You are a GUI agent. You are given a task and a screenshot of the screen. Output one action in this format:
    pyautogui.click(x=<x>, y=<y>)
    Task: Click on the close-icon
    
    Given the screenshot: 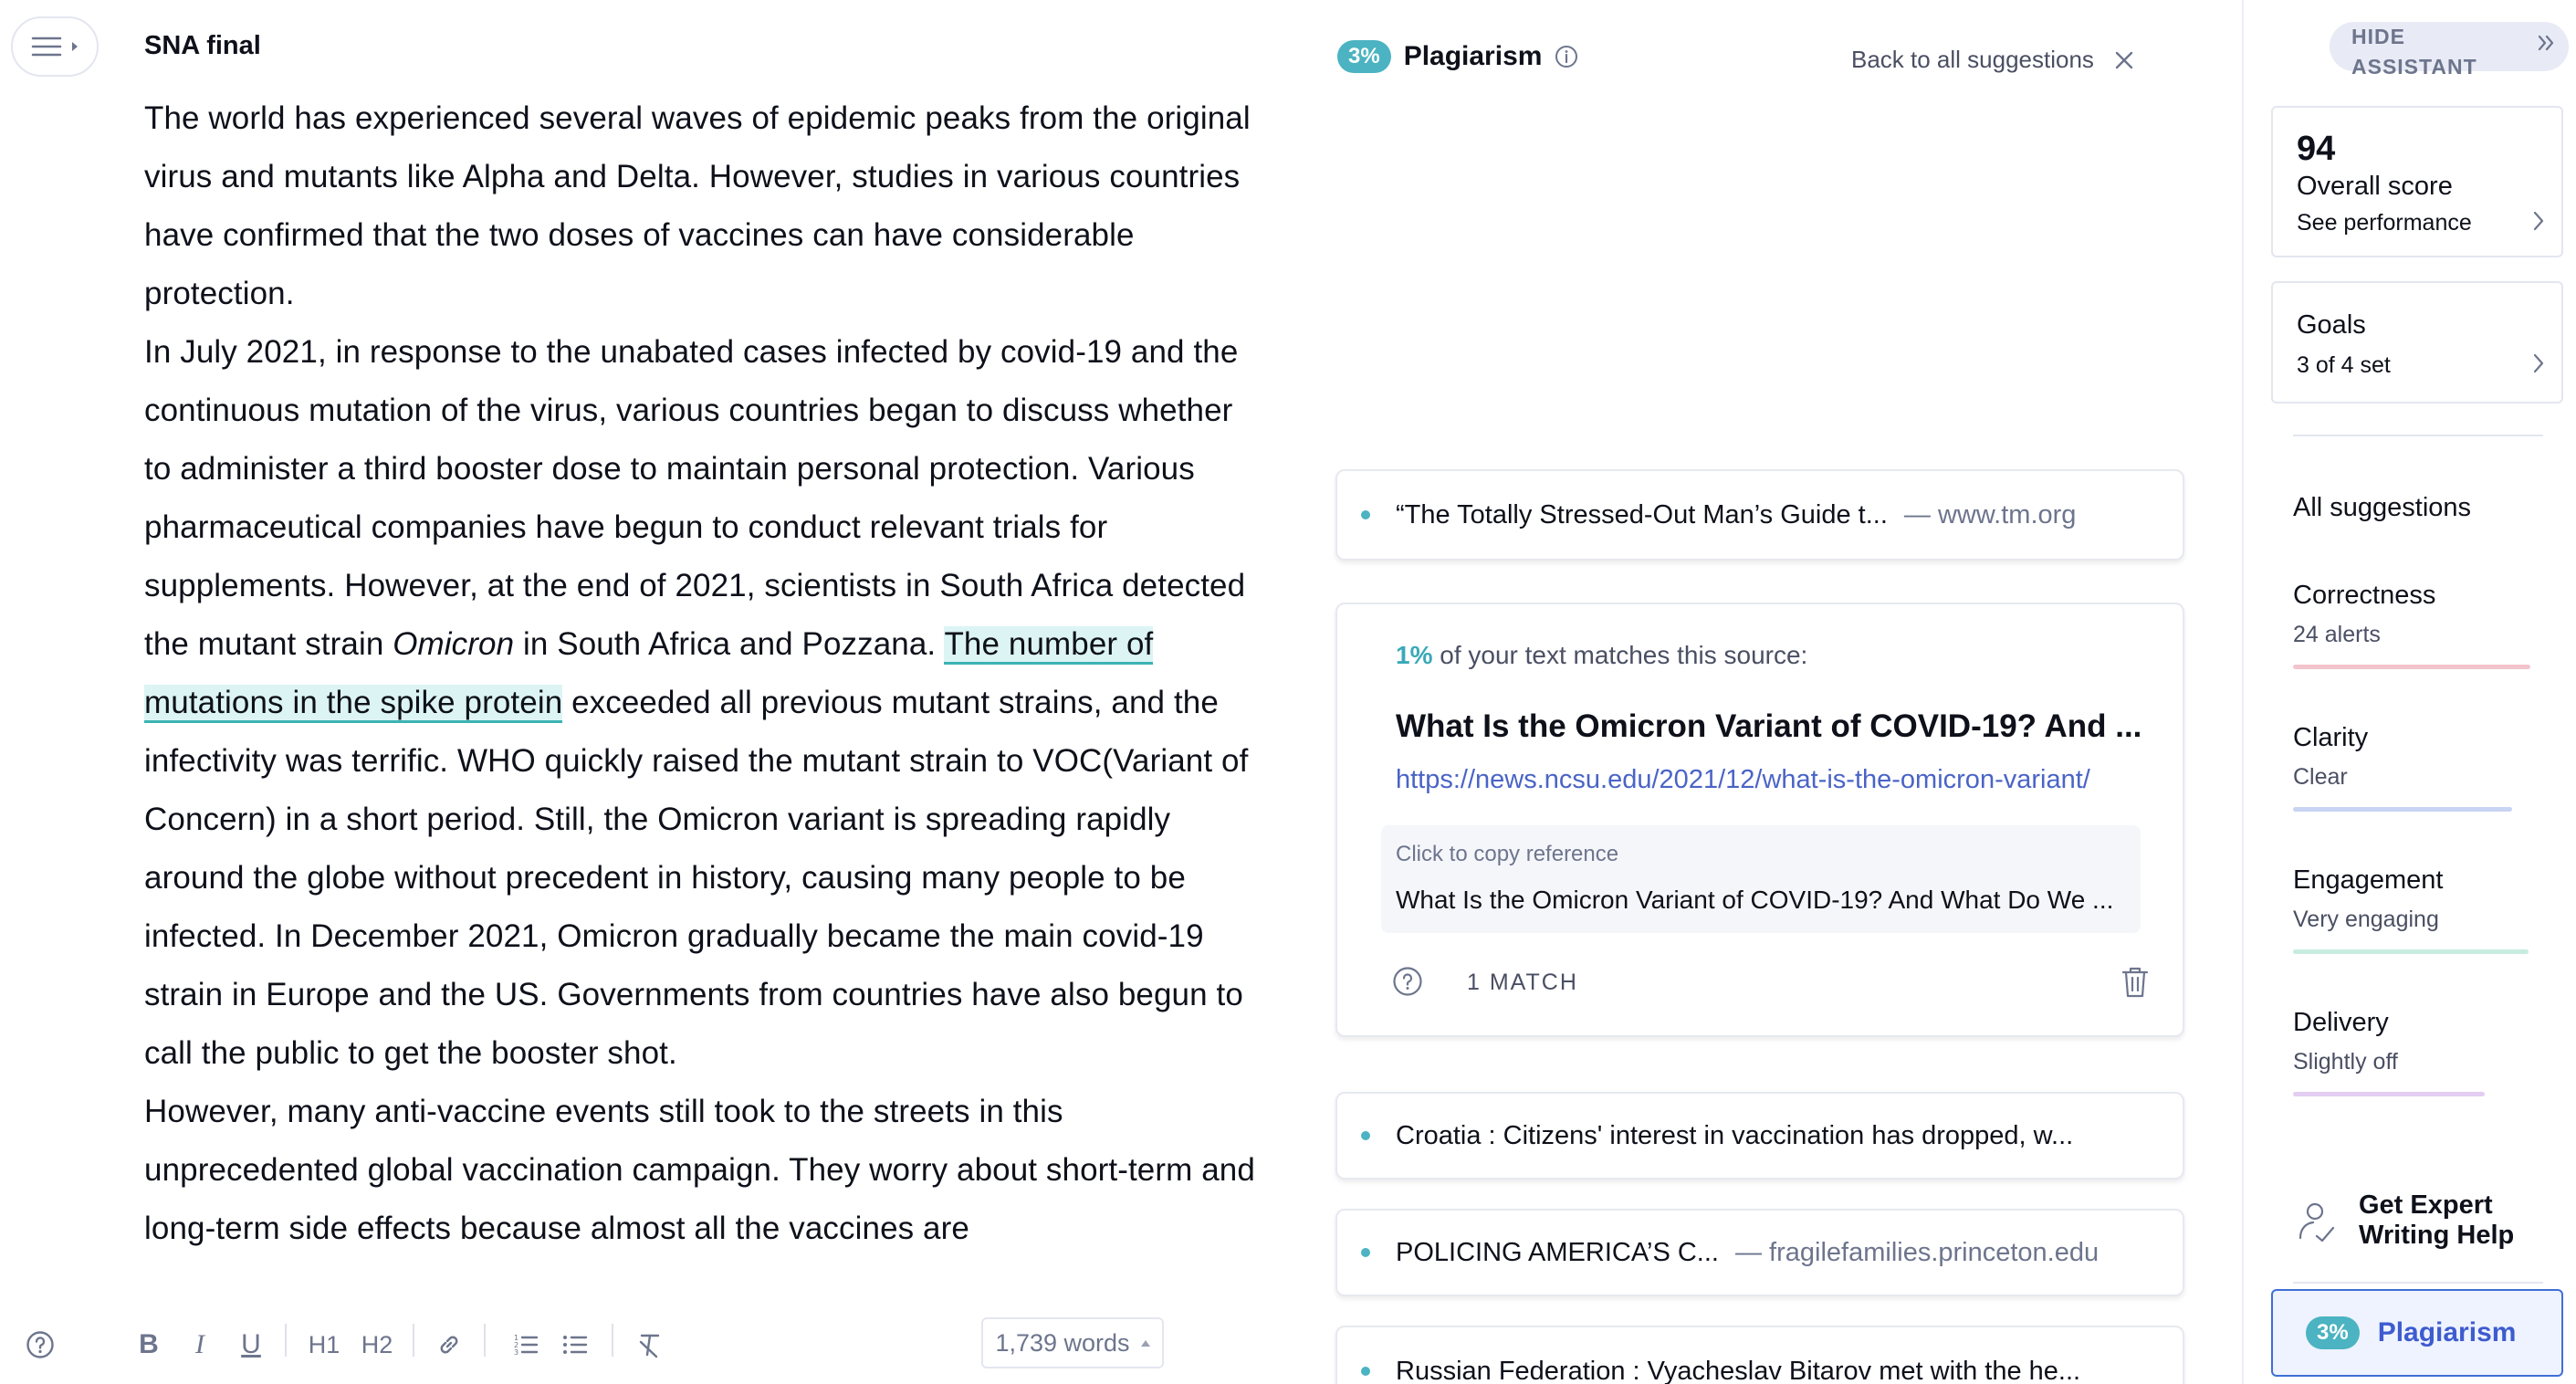 What is the action you would take?
    pyautogui.click(x=2124, y=60)
    